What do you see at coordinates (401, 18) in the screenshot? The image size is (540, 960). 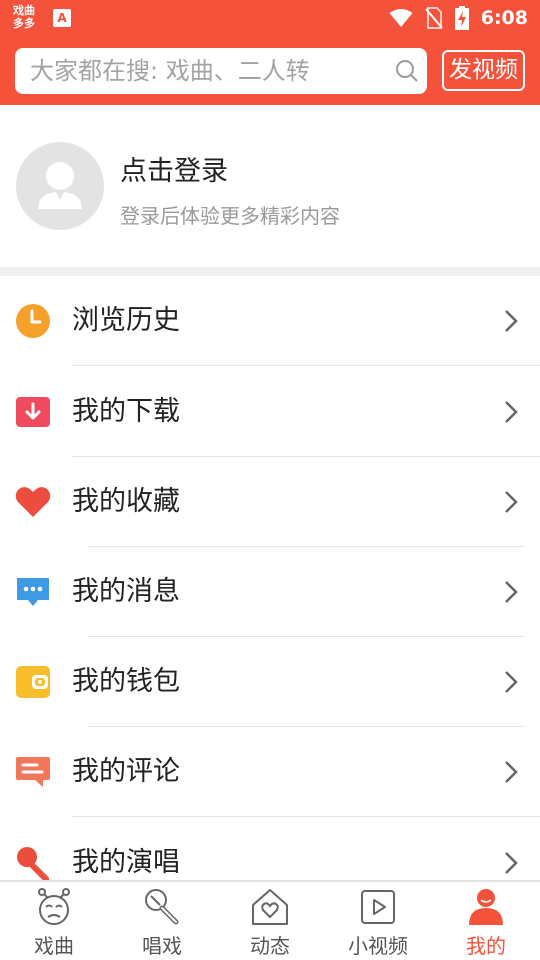 I see `wifi-icon` at bounding box center [401, 18].